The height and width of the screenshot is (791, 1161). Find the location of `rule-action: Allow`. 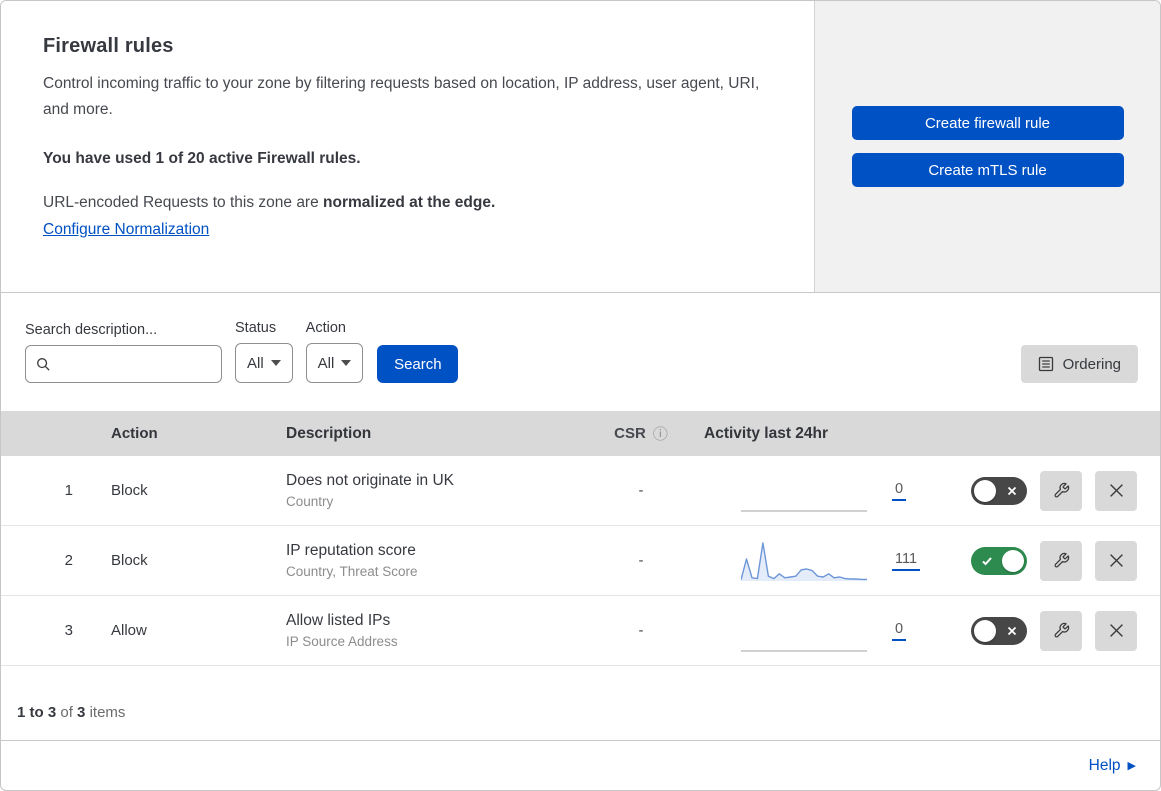

rule-action: Allow is located at coordinates (129, 630).